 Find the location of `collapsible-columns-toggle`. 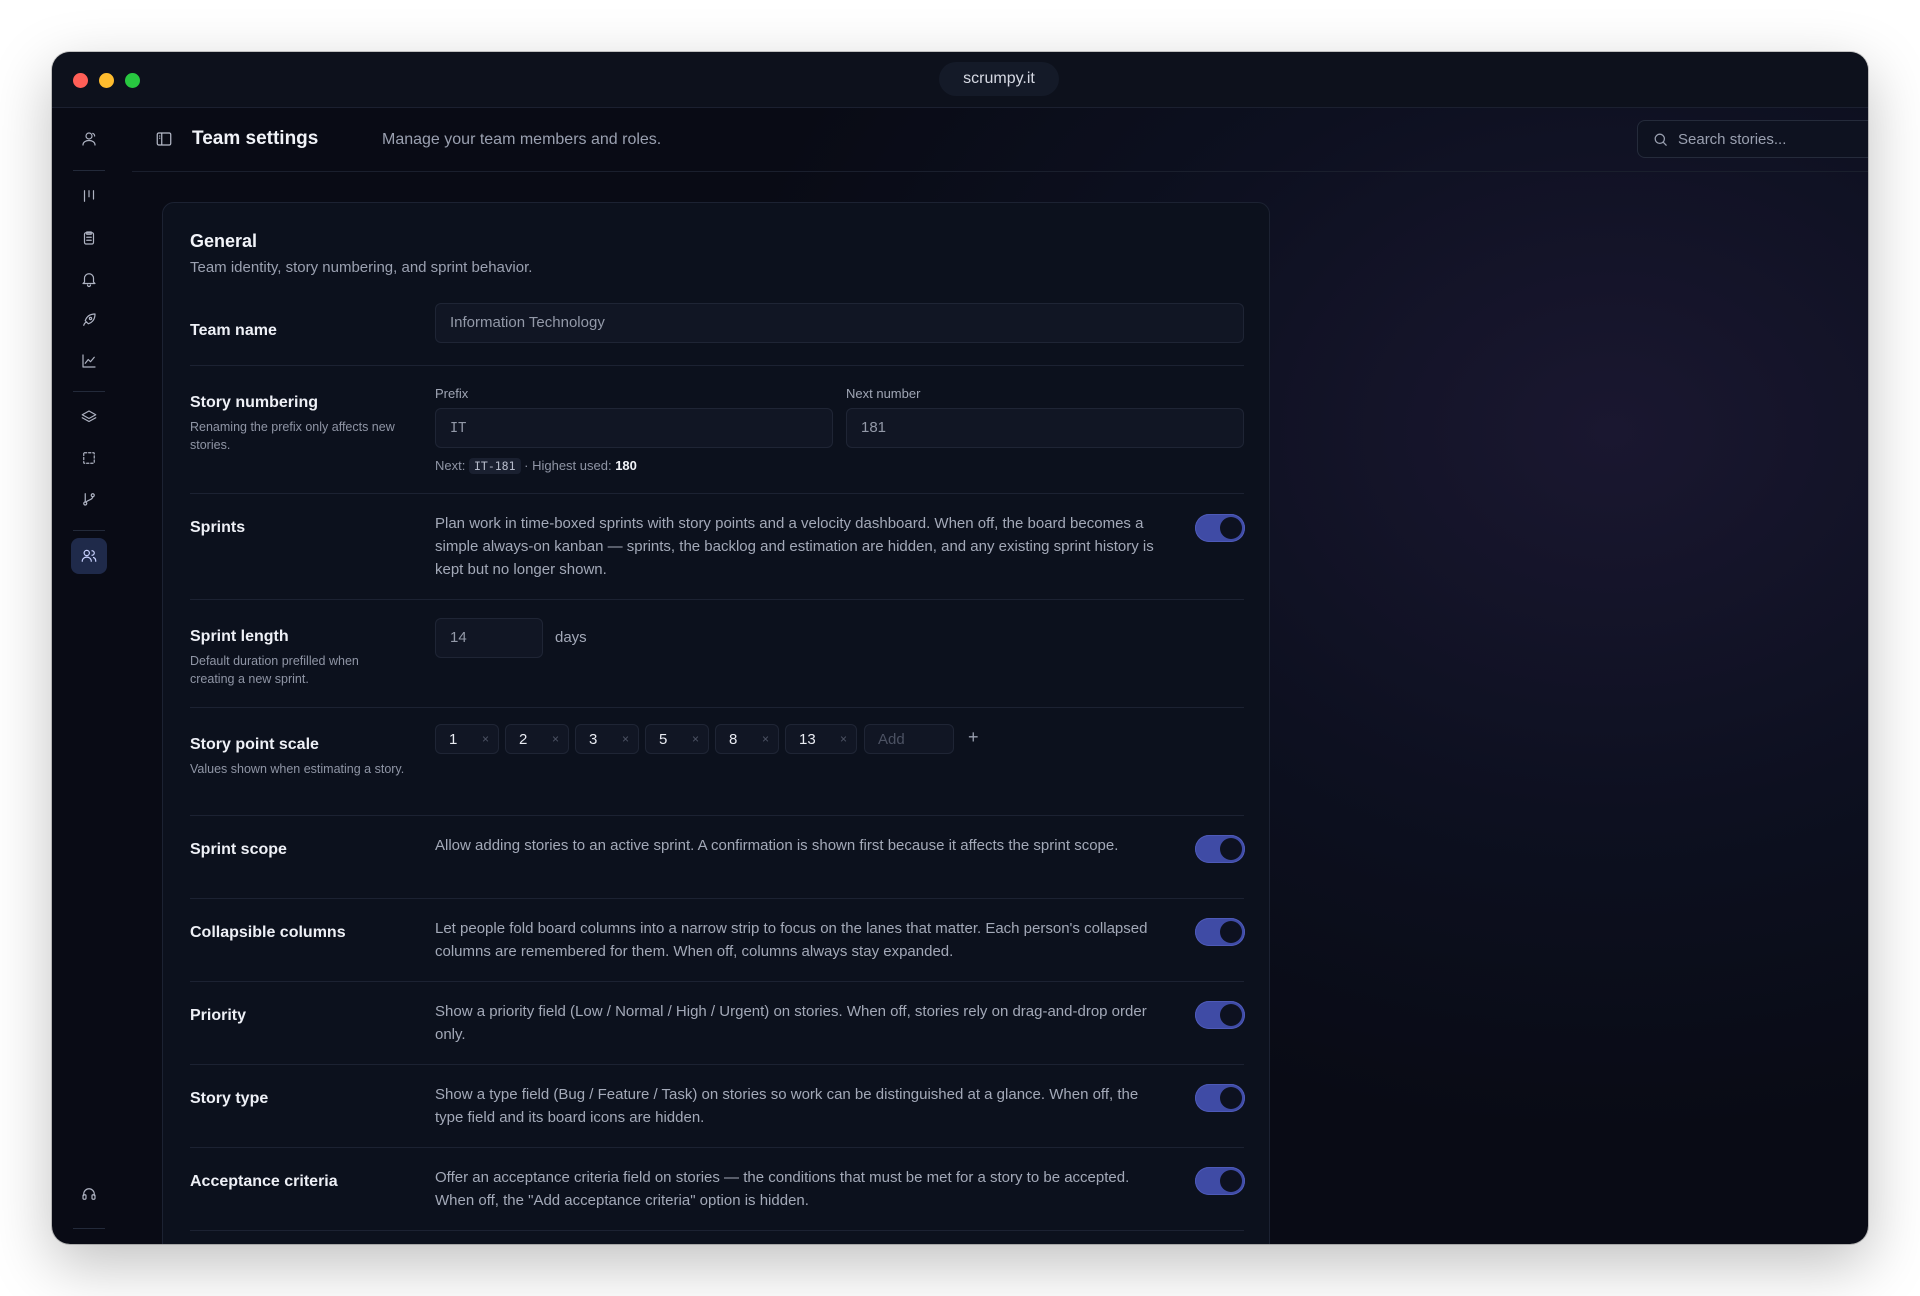

collapsible-columns-toggle is located at coordinates (1220, 932).